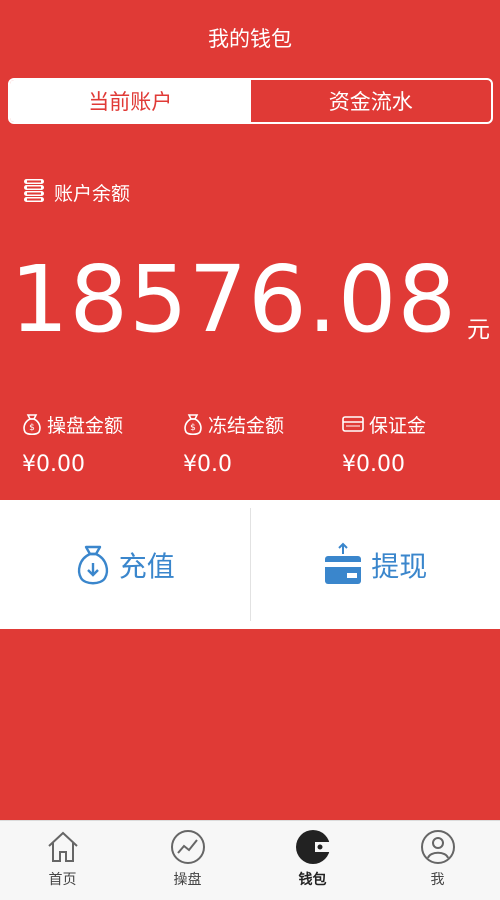 Image resolution: width=500 pixels, height=900 pixels. I want to click on stat-frozen-amount: $ 冻结金额 ¥0.0, so click(233, 442).